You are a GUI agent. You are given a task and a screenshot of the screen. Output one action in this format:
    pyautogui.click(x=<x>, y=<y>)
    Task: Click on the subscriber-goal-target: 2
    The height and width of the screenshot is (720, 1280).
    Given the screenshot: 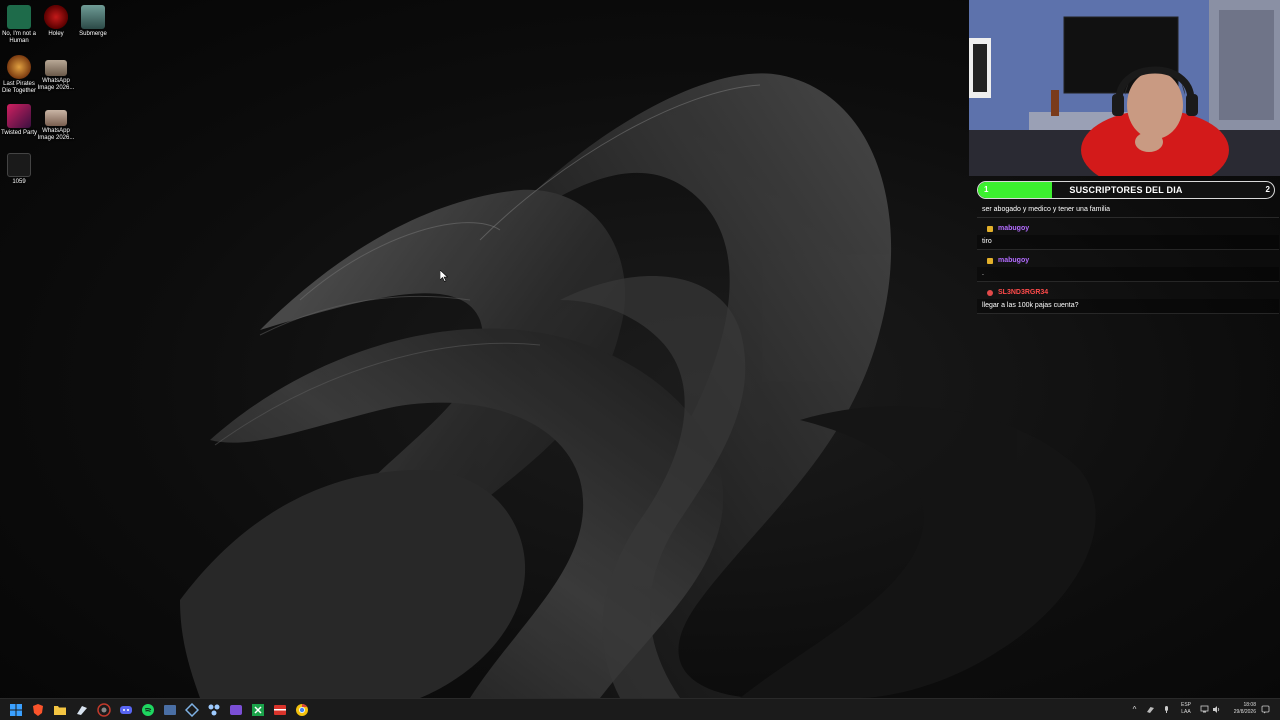 What is the action you would take?
    pyautogui.click(x=1267, y=189)
    